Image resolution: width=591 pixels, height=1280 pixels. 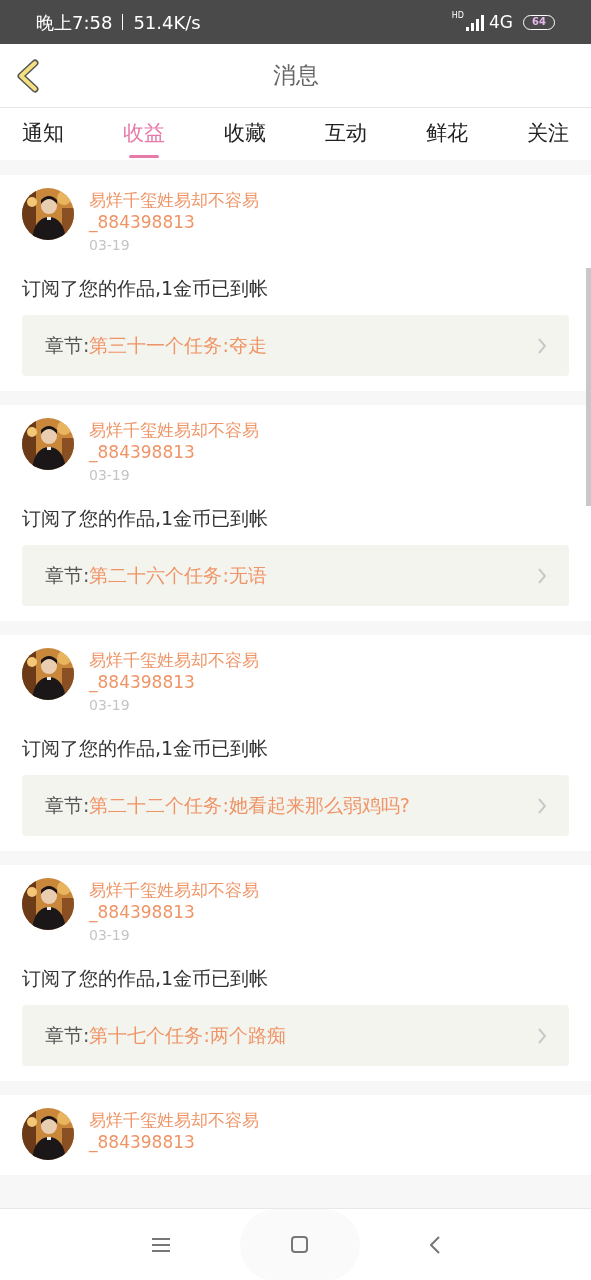 What do you see at coordinates (43, 134) in the screenshot?
I see `tab: 通知` at bounding box center [43, 134].